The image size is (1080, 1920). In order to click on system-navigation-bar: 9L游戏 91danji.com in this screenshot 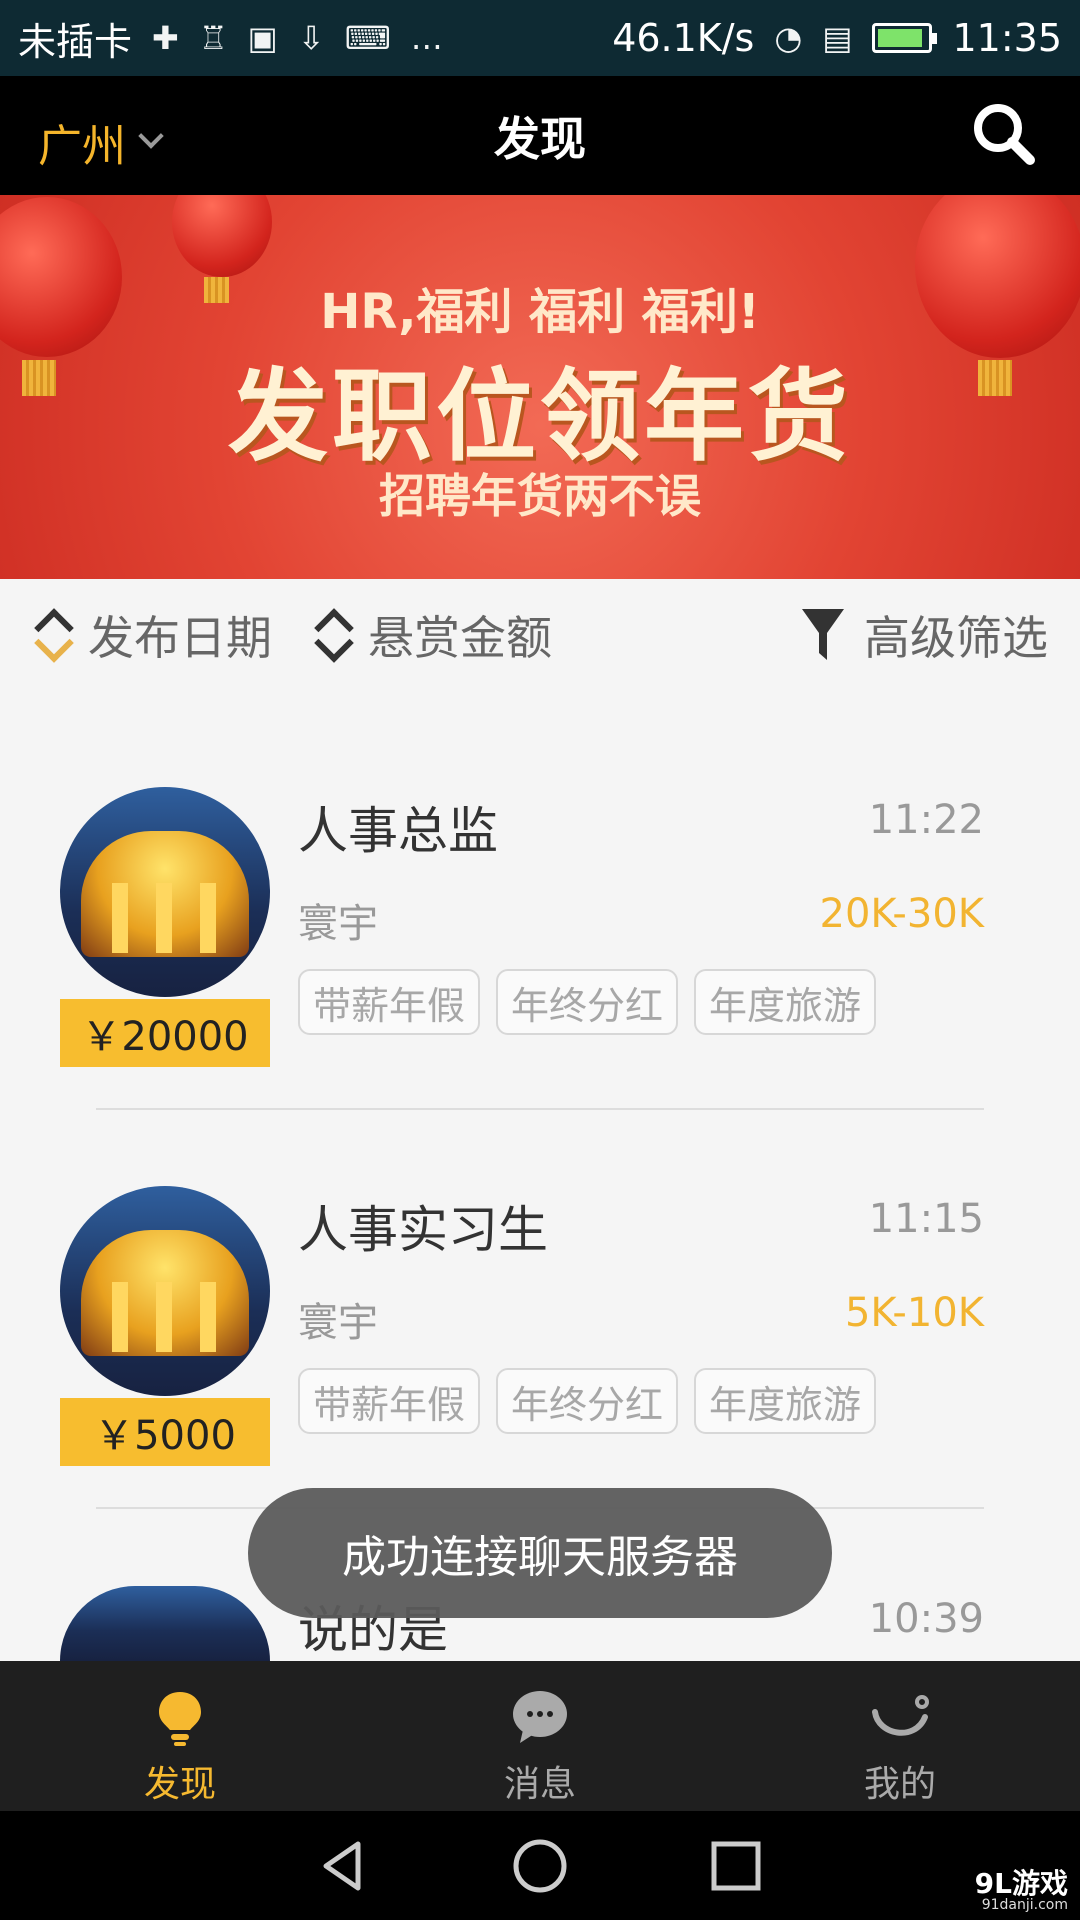, I will do `click(540, 1865)`.